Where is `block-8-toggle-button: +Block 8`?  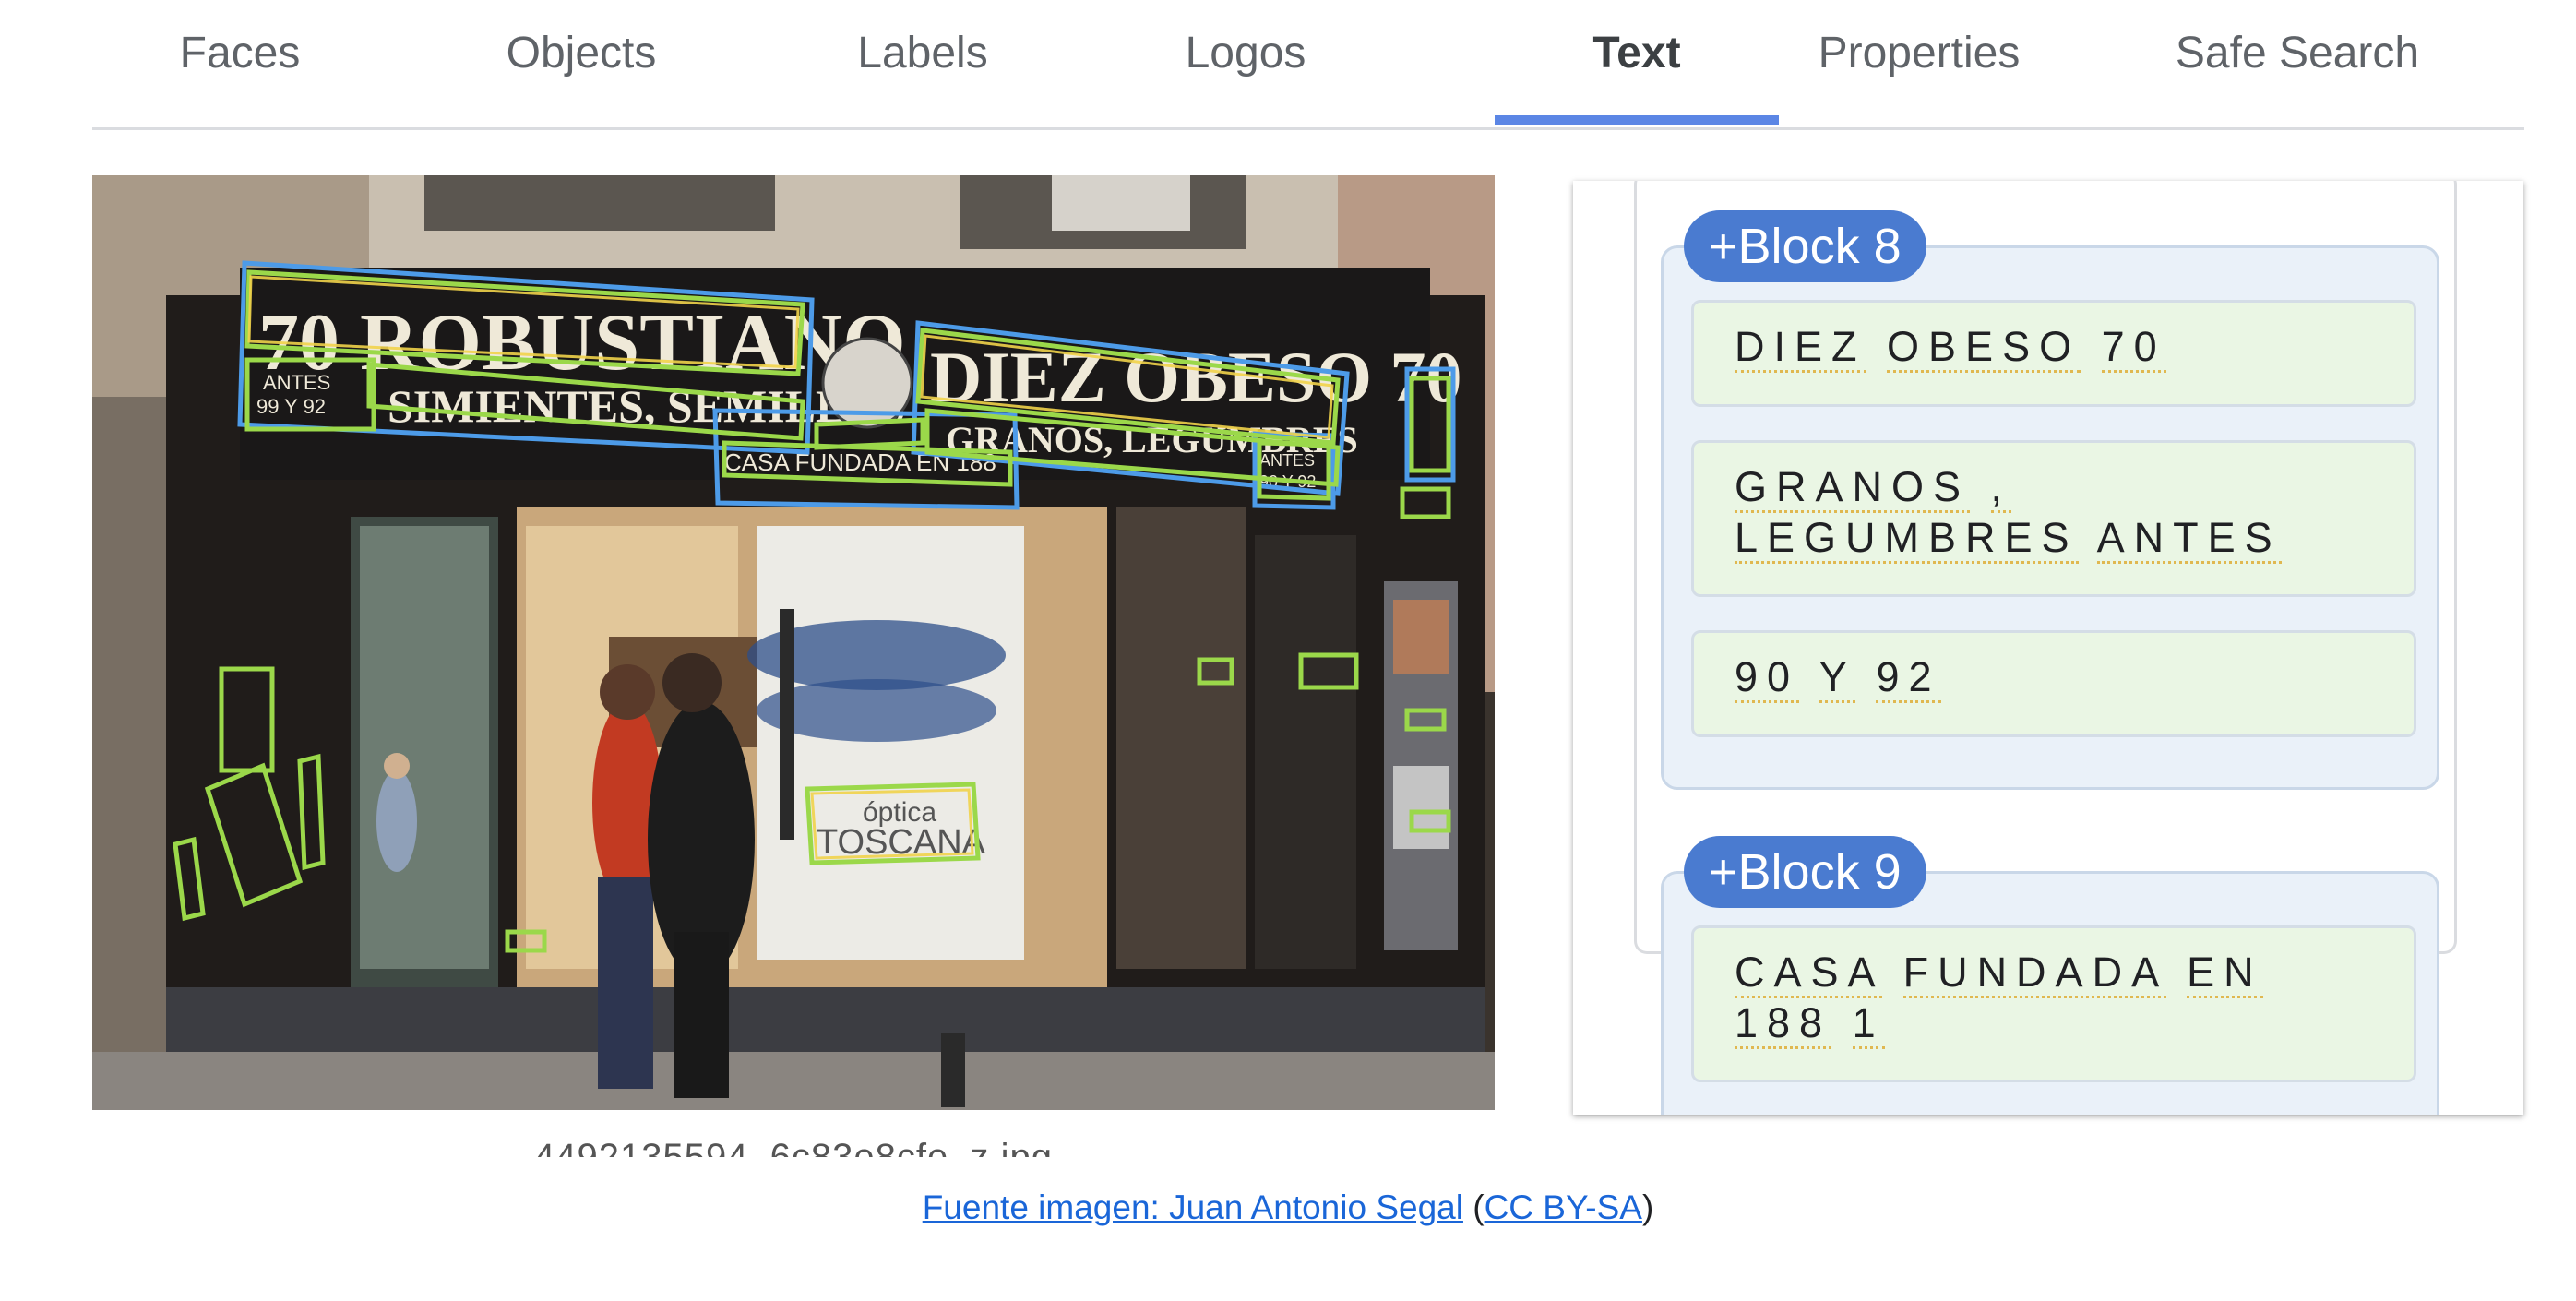 block-8-toggle-button: +Block 8 is located at coordinates (1805, 246).